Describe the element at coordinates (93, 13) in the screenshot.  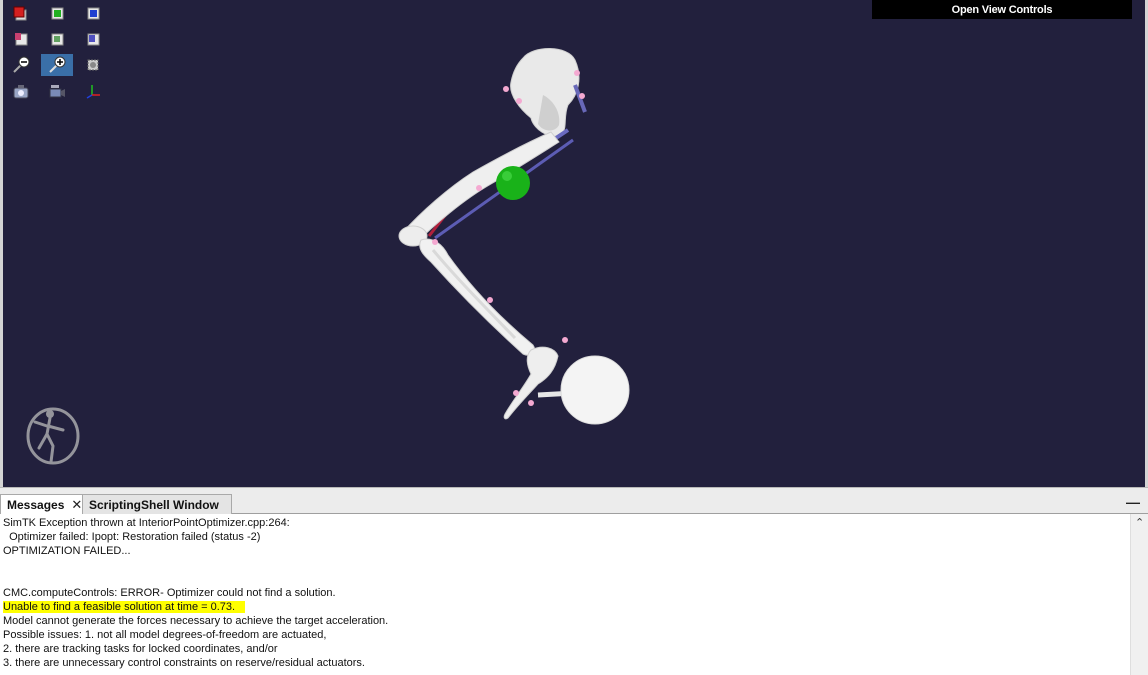
I see `view-top-icon` at that location.